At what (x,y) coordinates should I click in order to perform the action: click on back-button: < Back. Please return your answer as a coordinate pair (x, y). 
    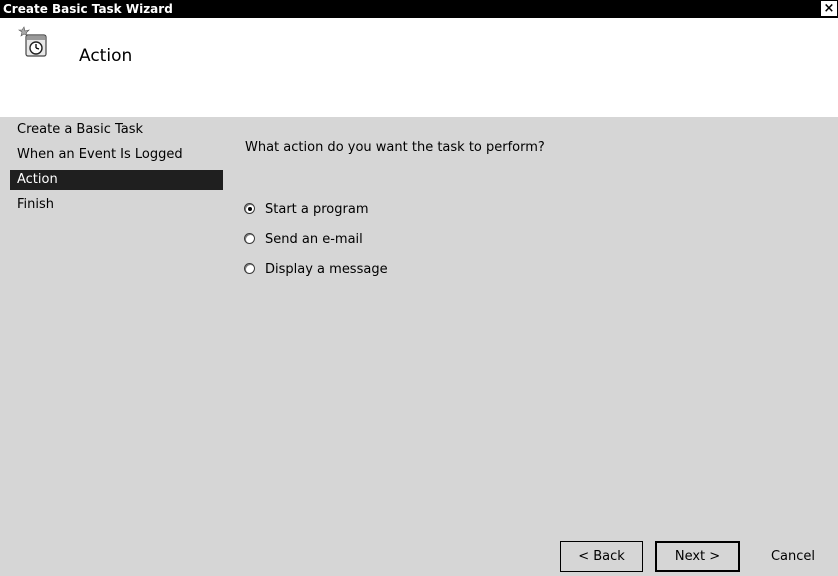
    Looking at the image, I should click on (601, 556).